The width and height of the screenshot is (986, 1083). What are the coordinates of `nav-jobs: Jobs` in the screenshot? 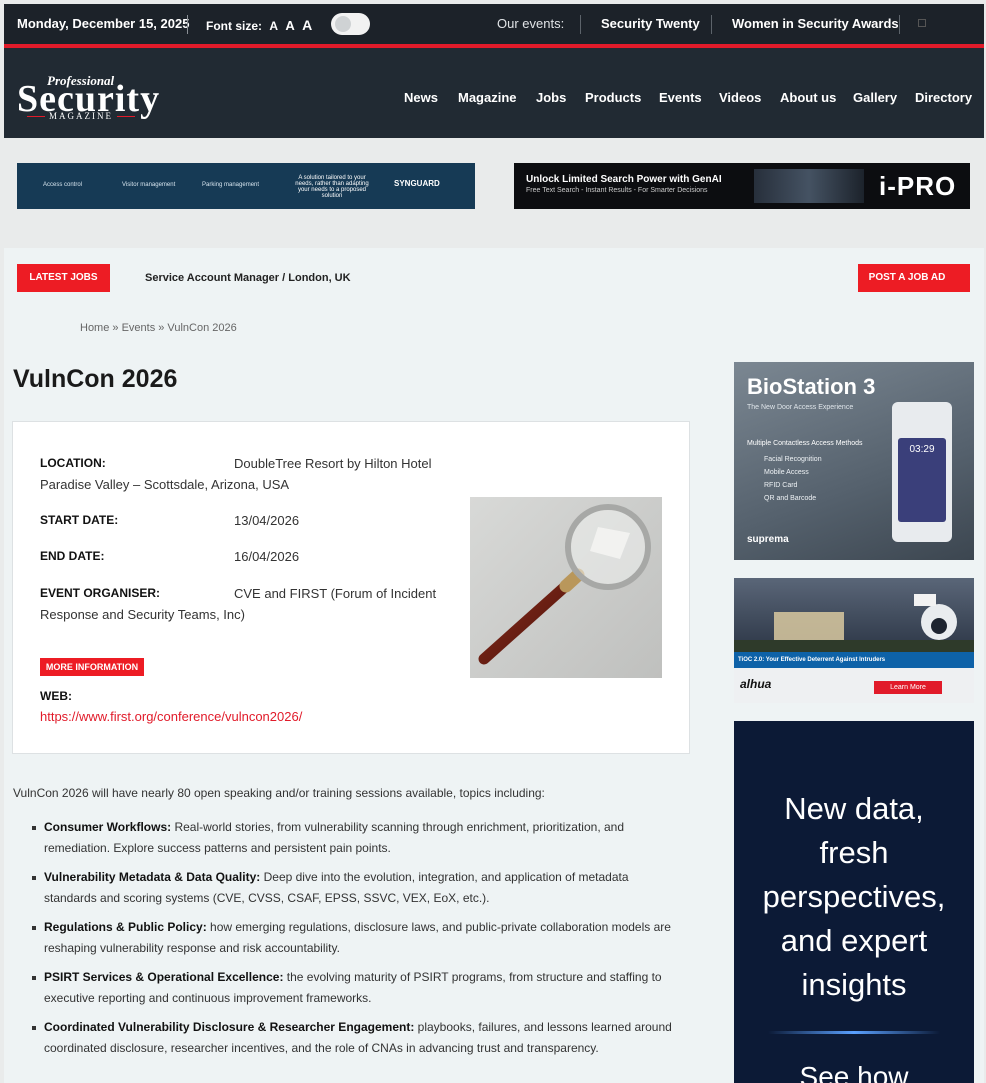 It's located at (551, 97).